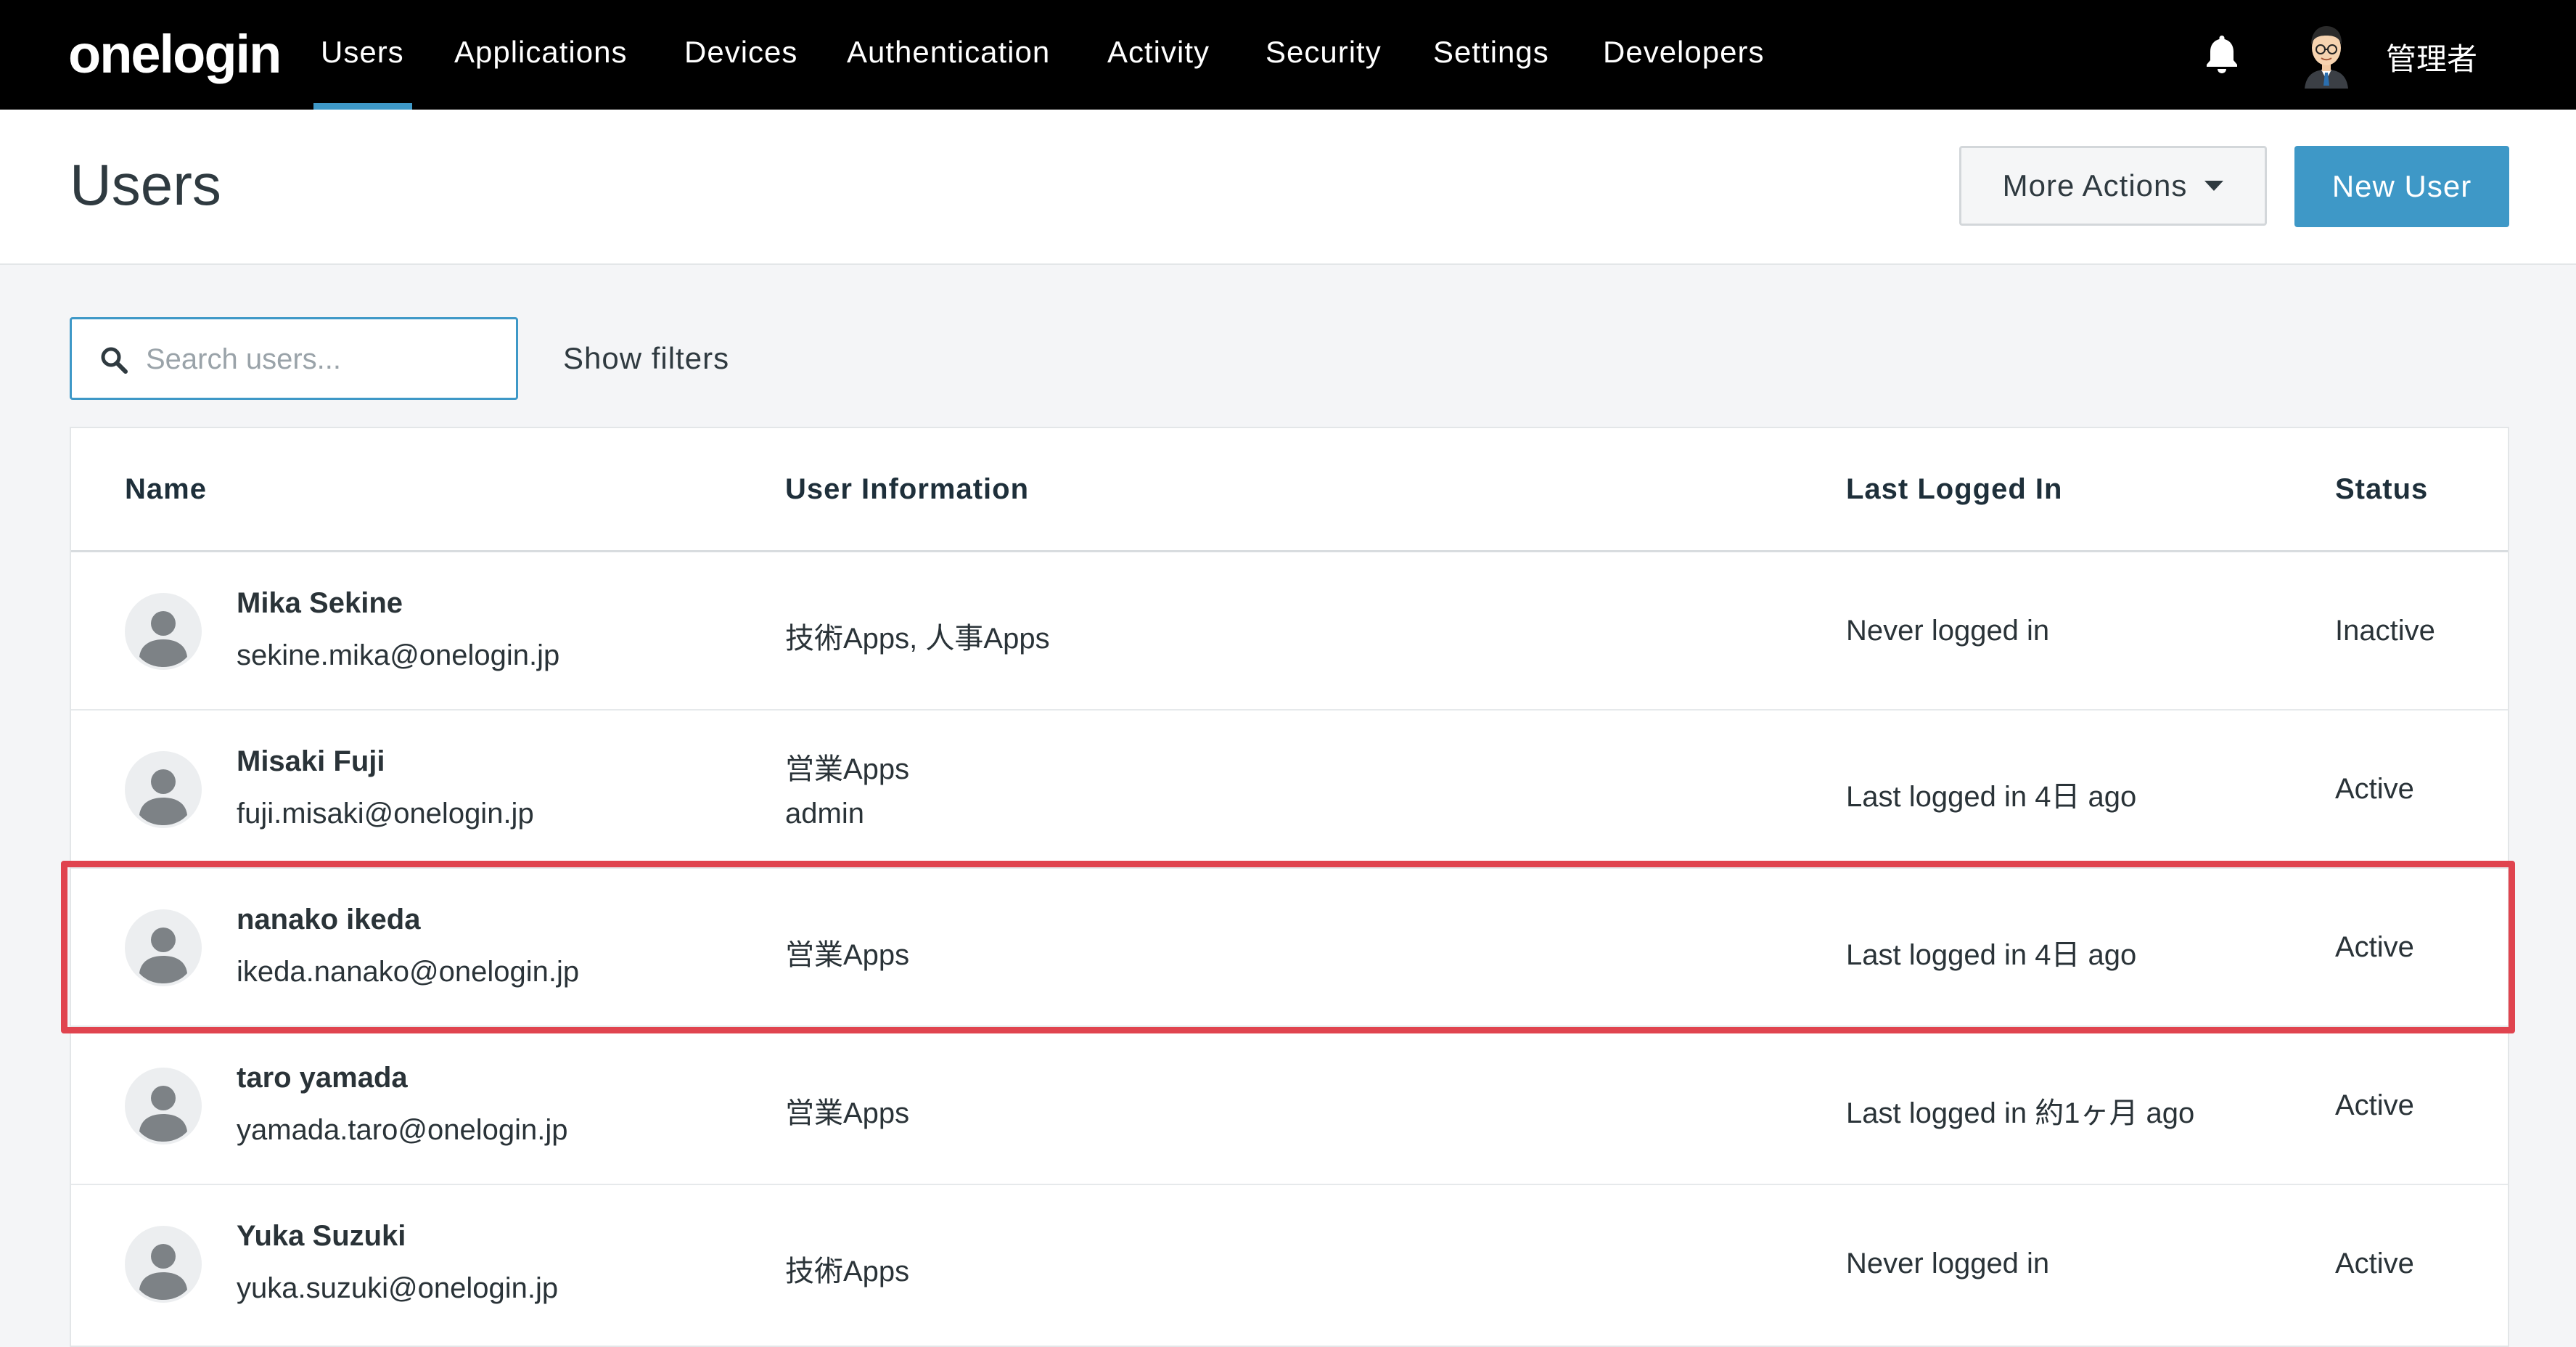  What do you see at coordinates (362, 53) in the screenshot?
I see `nav-item-users: Users` at bounding box center [362, 53].